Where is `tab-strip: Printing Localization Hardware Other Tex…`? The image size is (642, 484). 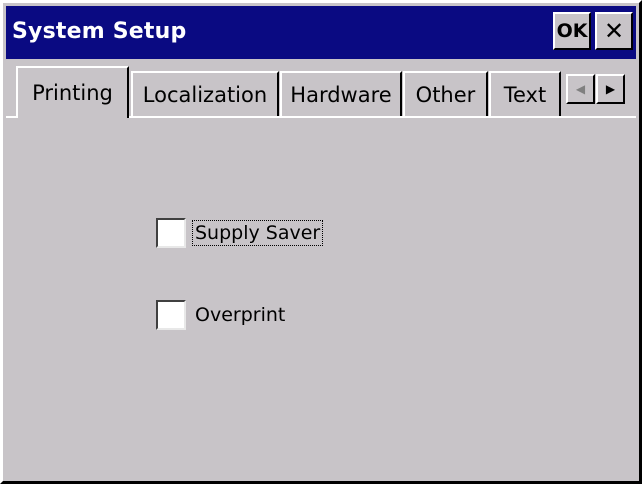 tab-strip: Printing Localization Hardware Other Tex… is located at coordinates (321, 89).